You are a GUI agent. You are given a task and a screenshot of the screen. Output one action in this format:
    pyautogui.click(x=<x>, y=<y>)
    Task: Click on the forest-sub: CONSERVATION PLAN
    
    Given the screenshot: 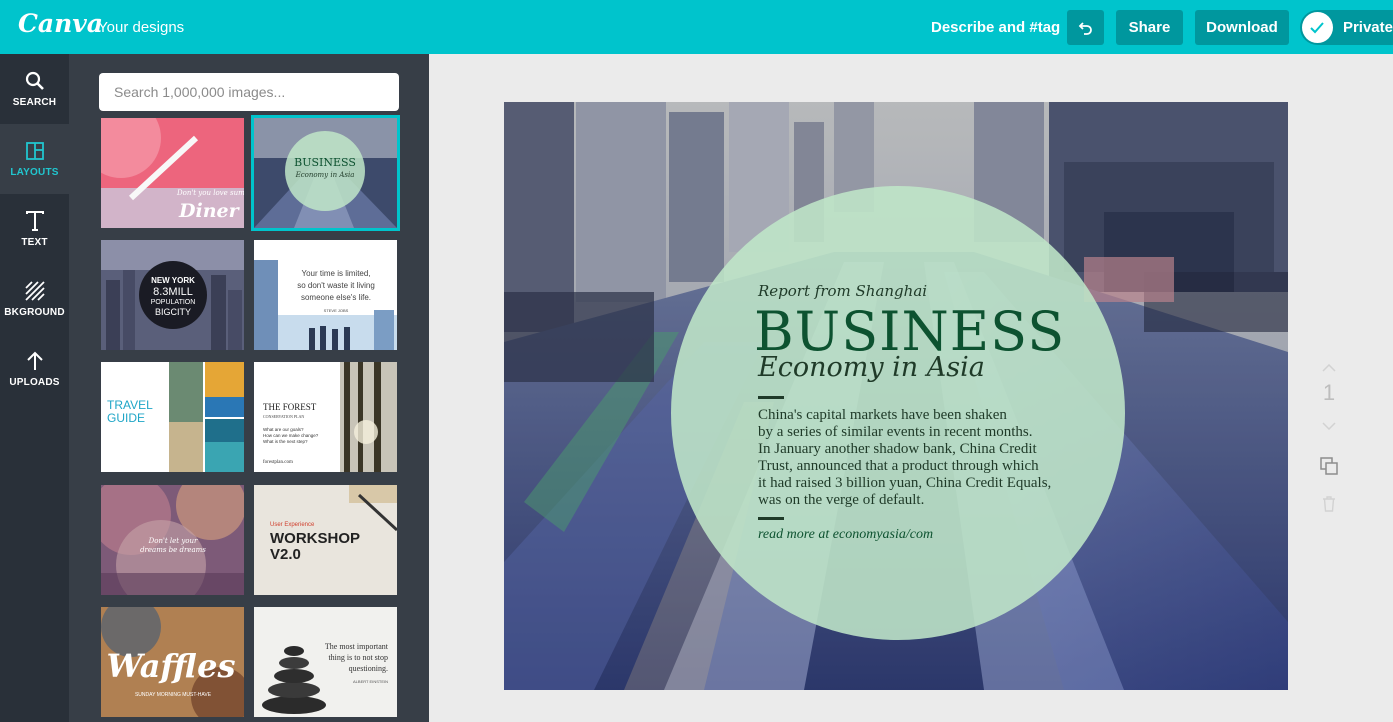 What is the action you would take?
    pyautogui.click(x=283, y=416)
    